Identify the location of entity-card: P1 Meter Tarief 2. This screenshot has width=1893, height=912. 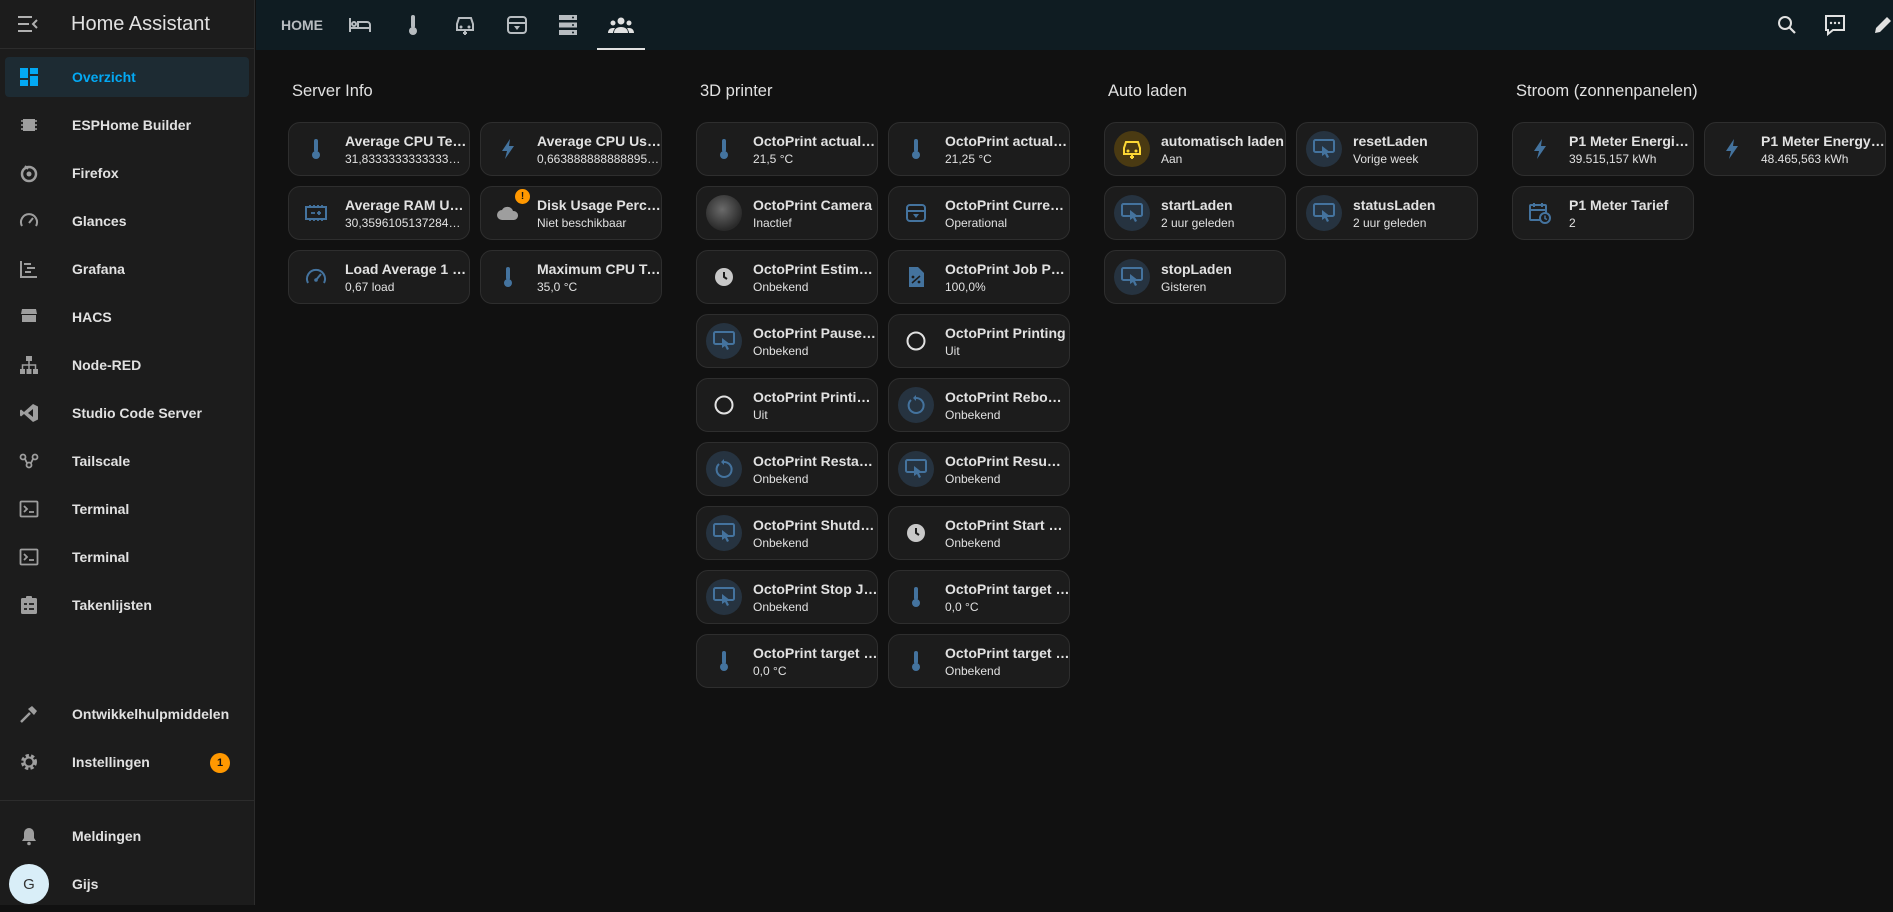
(1603, 213).